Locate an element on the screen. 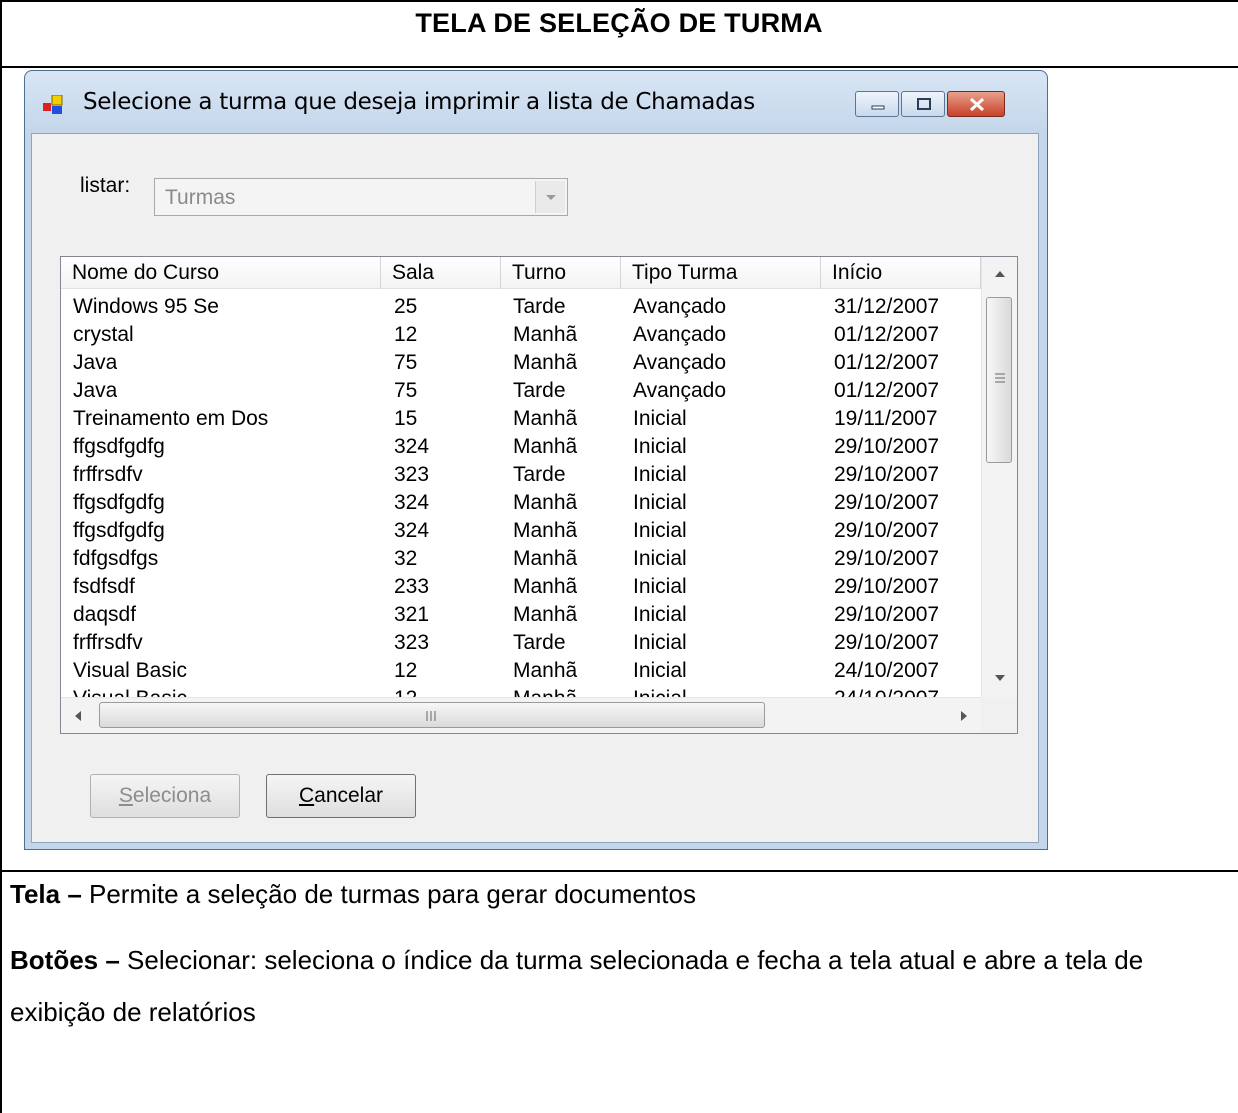 The image size is (1238, 1113). title-divider is located at coordinates (619, 67).